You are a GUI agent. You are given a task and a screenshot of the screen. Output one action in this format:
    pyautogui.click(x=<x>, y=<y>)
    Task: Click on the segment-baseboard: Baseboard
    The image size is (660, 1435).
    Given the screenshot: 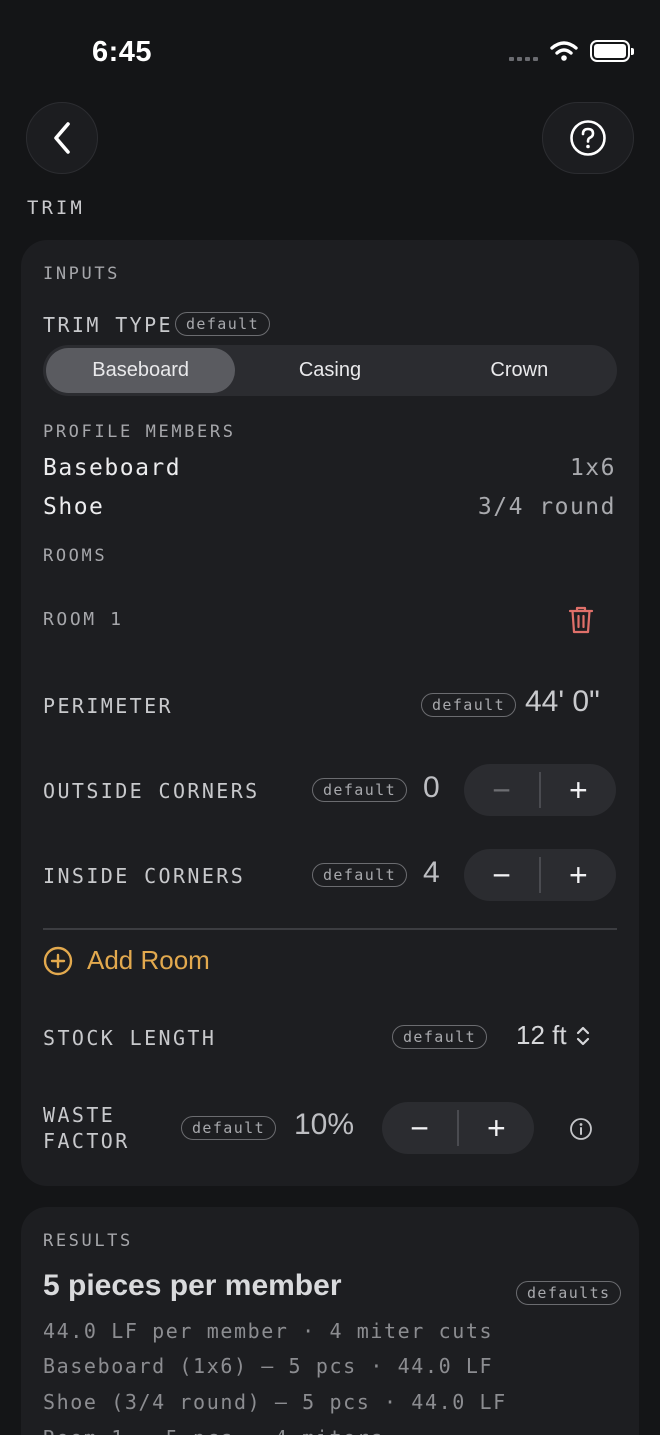 What is the action you would take?
    pyautogui.click(x=141, y=370)
    